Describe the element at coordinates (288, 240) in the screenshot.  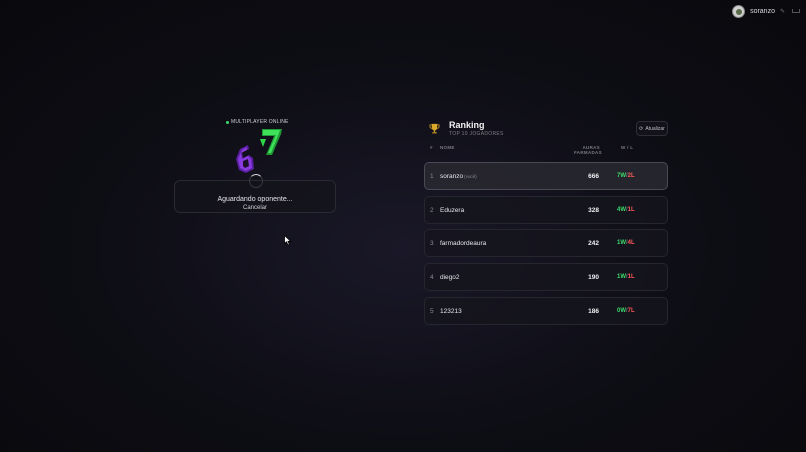
I see `mouse-cursor-icon` at that location.